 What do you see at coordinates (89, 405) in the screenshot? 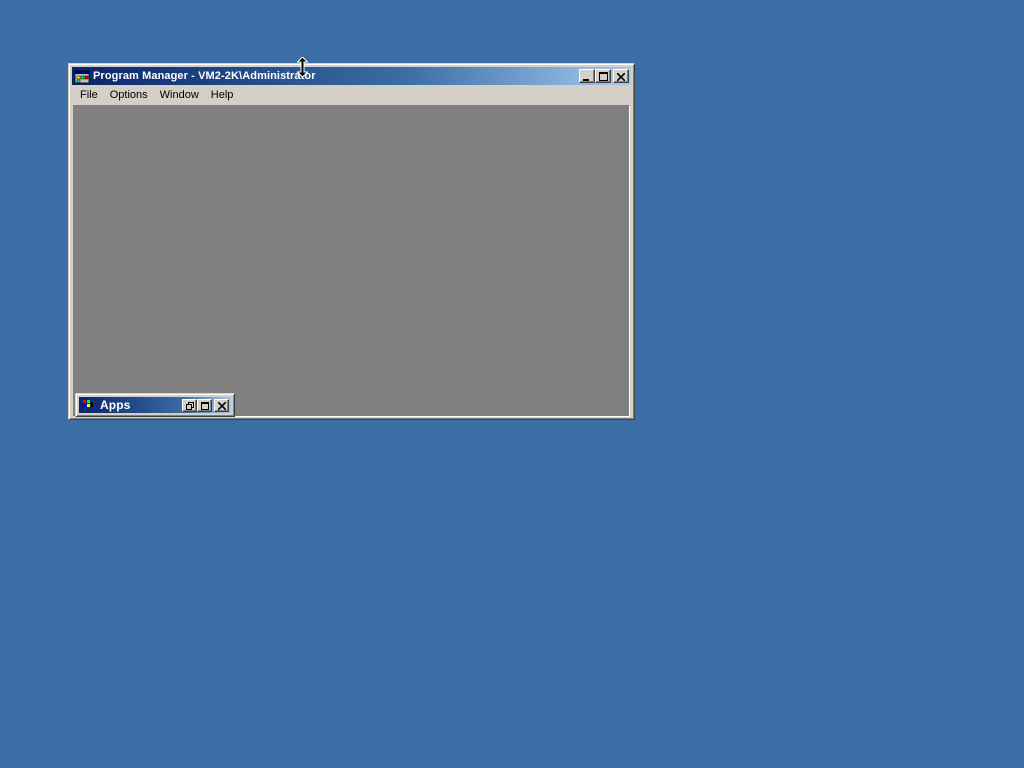
I see `program-group-icon` at bounding box center [89, 405].